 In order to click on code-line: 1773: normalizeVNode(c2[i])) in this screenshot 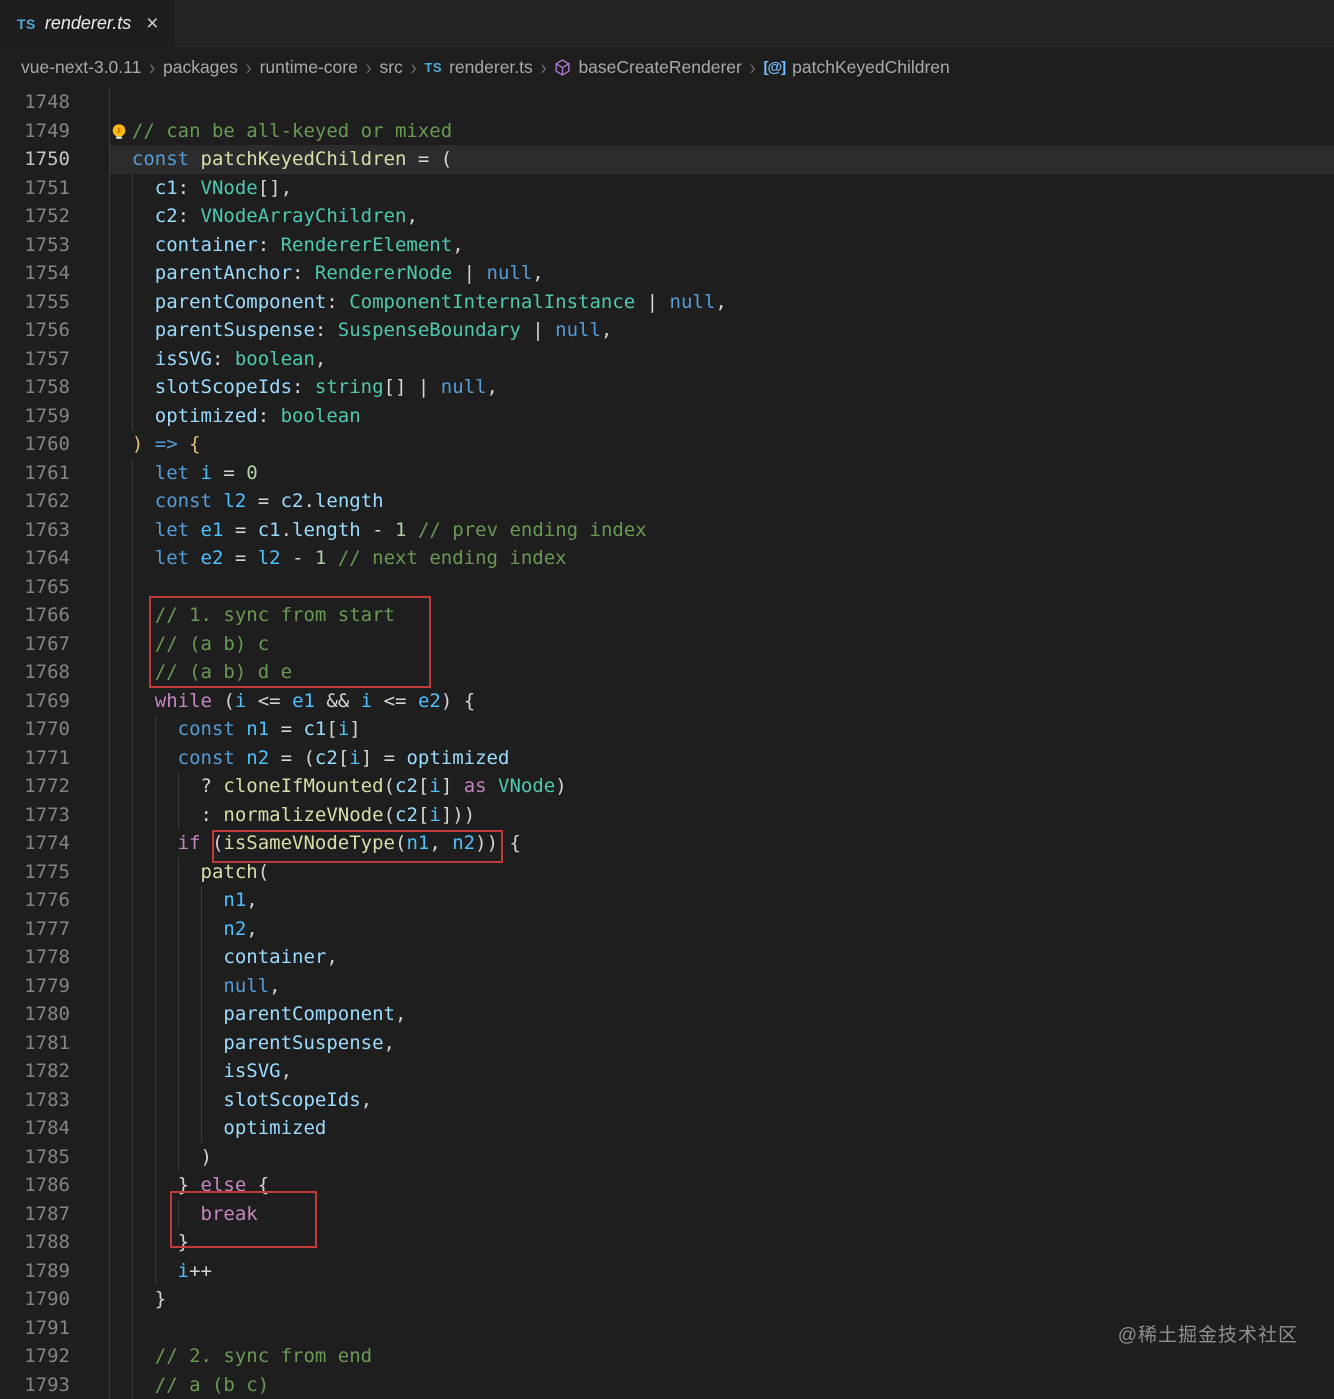, I will do `click(667, 815)`.